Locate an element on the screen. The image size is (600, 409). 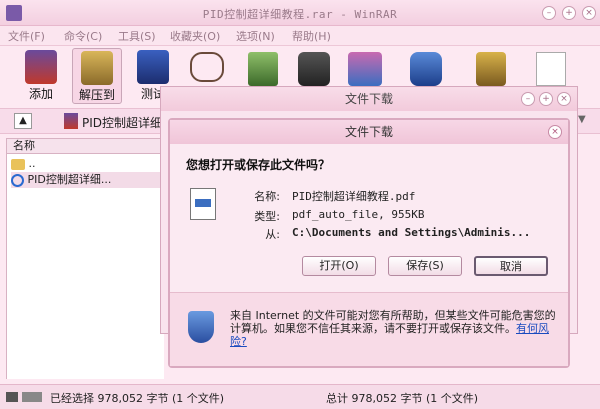
menu-file: 文件(F) is located at coordinates (26, 36).